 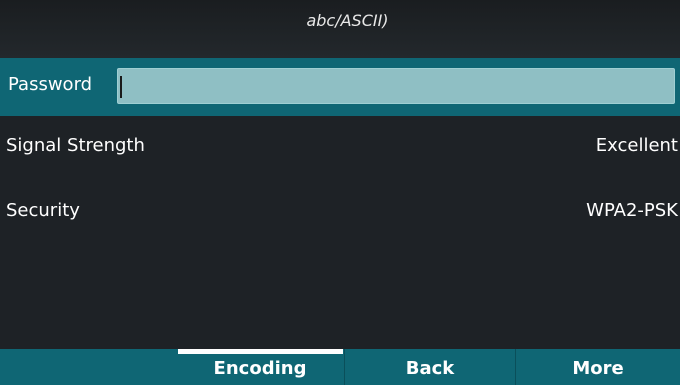 I want to click on input-mode-indicator: abc/ASCII), so click(x=347, y=20).